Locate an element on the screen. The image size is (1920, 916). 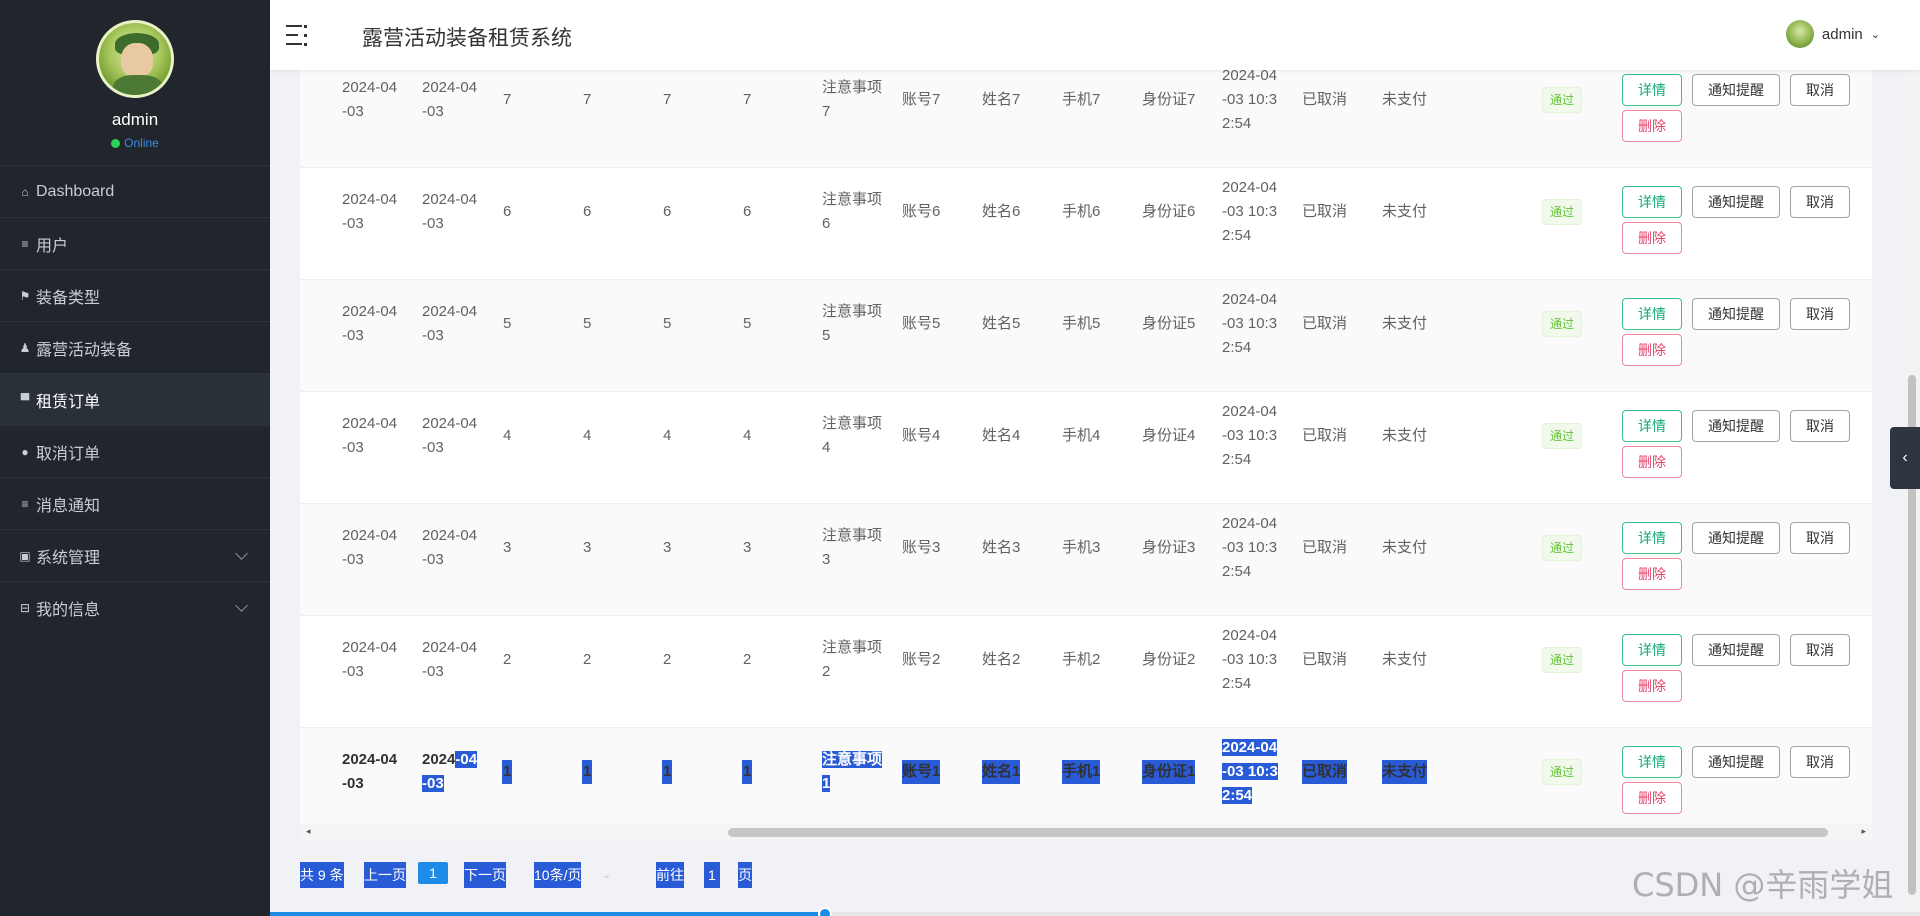
scrollbar-thumb is located at coordinates (1278, 832).